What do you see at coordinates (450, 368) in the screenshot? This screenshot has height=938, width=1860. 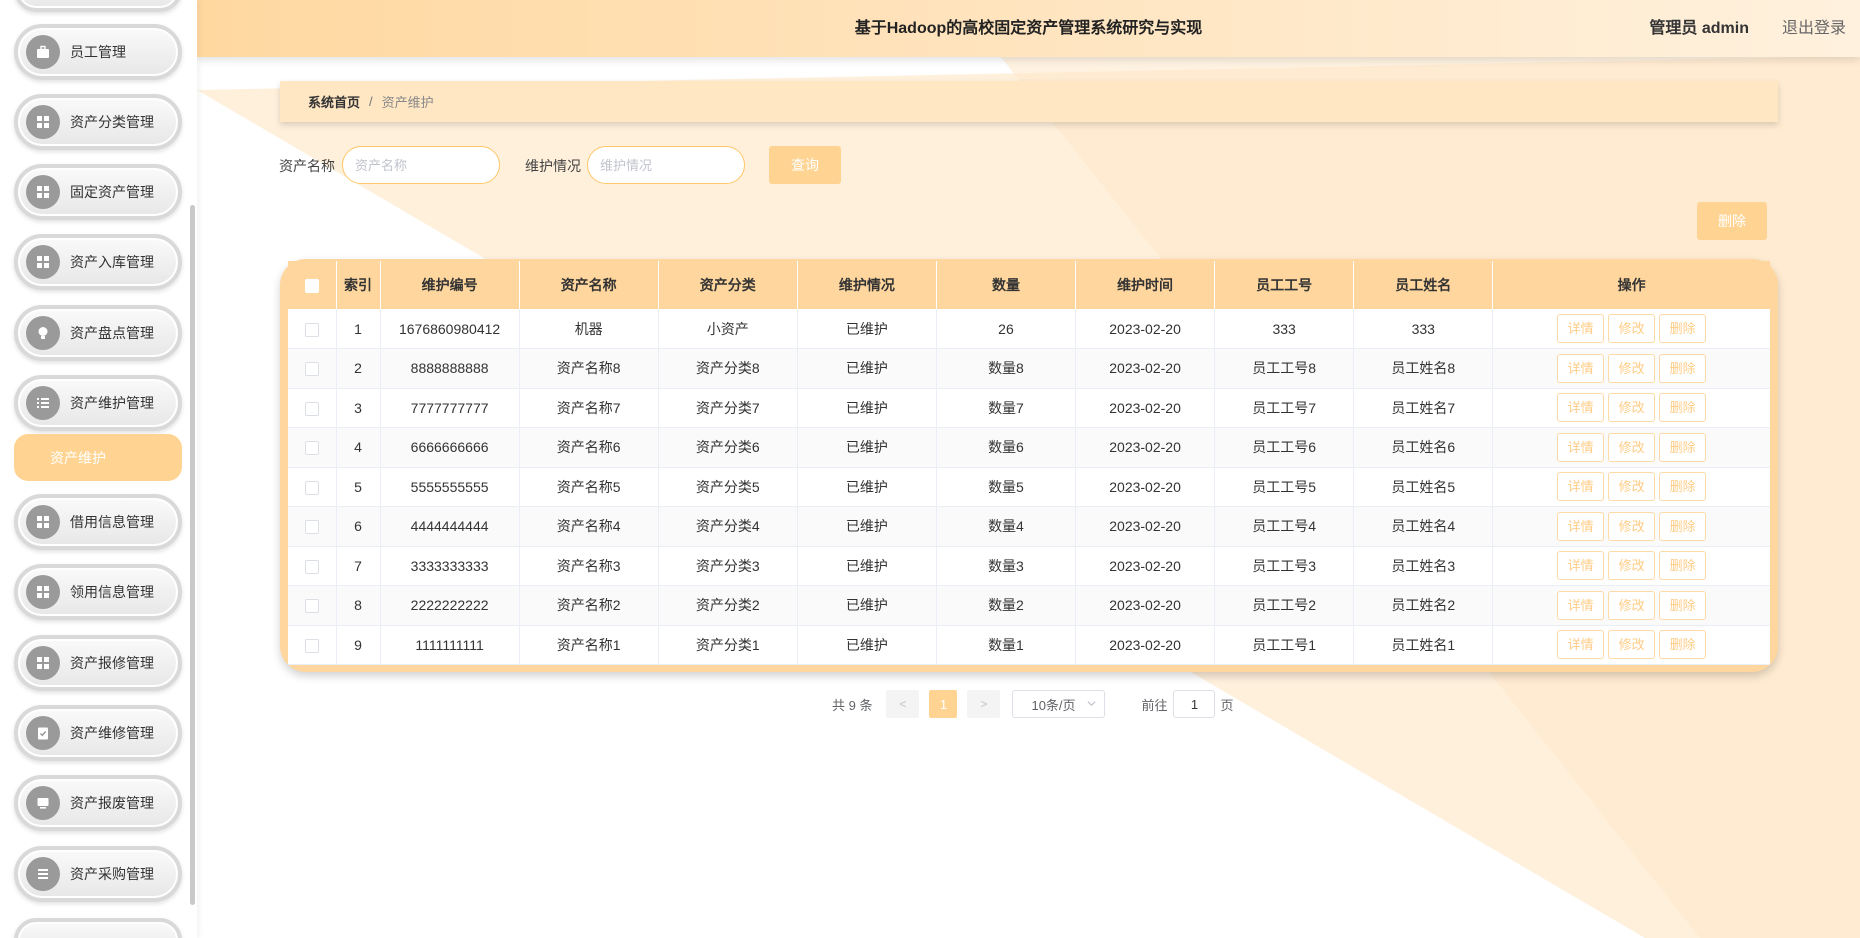 I see `code-cell: 8888888888` at bounding box center [450, 368].